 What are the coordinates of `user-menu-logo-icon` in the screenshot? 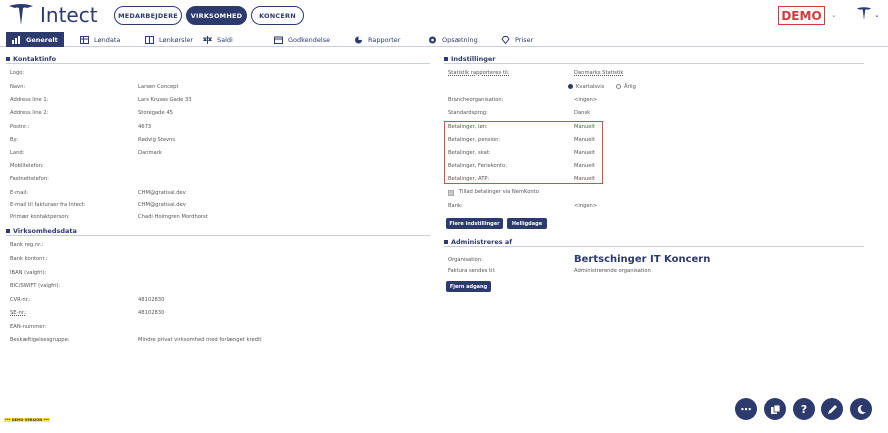 It's located at (864, 16).